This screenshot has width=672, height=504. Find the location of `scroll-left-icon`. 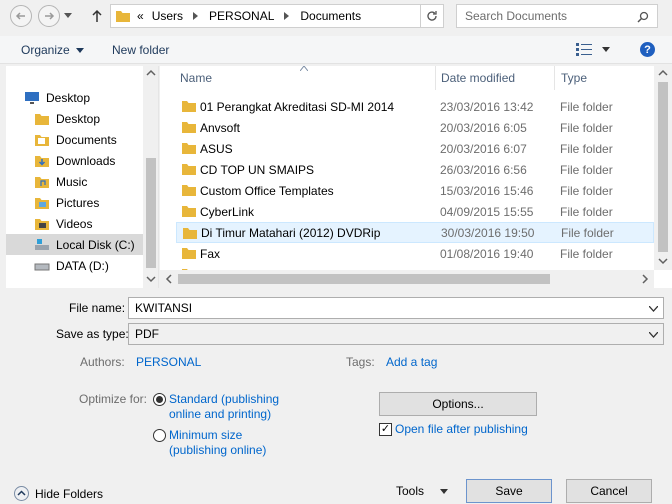

scroll-left-icon is located at coordinates (169, 279).